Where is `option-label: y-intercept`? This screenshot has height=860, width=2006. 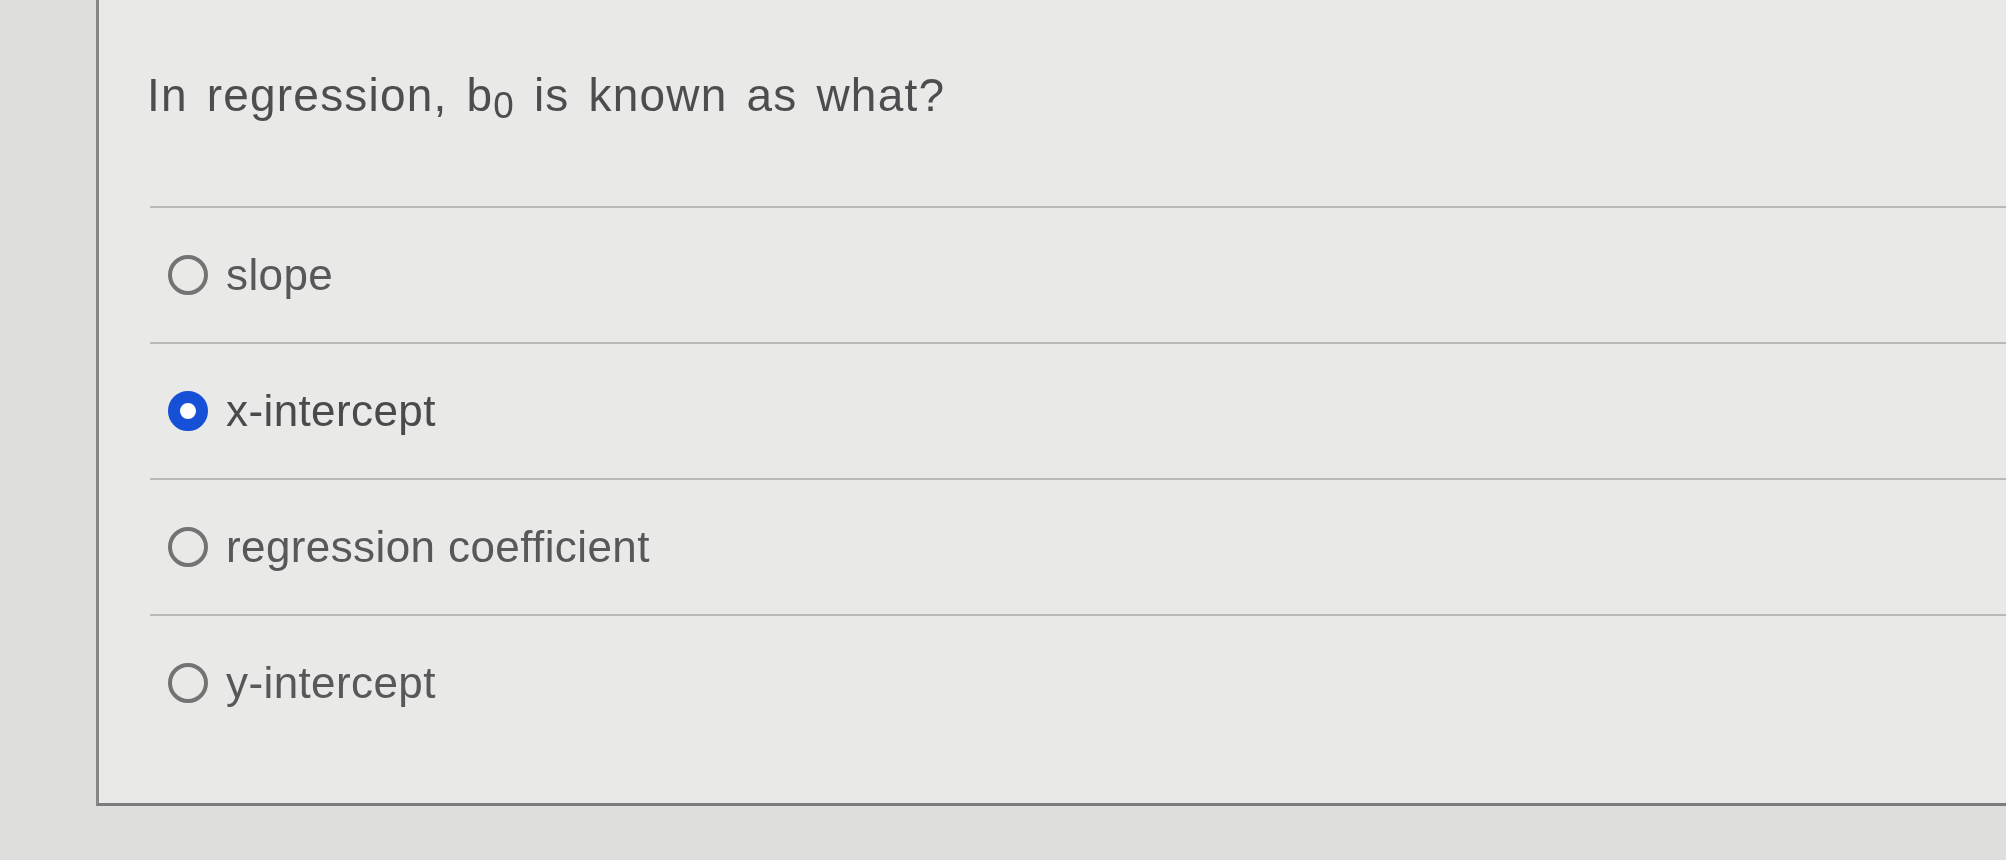
option-label: y-intercept is located at coordinates (331, 683).